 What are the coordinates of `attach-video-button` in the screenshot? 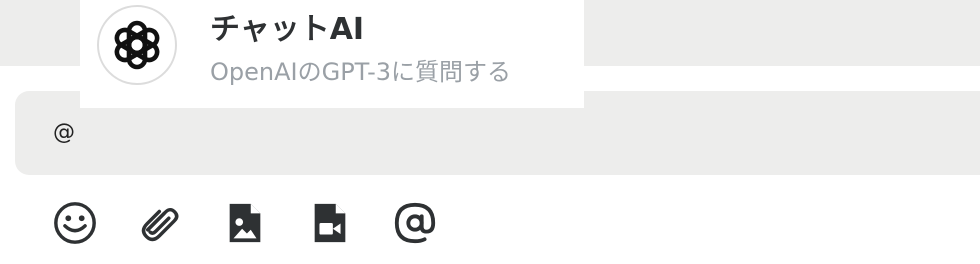 It's located at (330, 223).